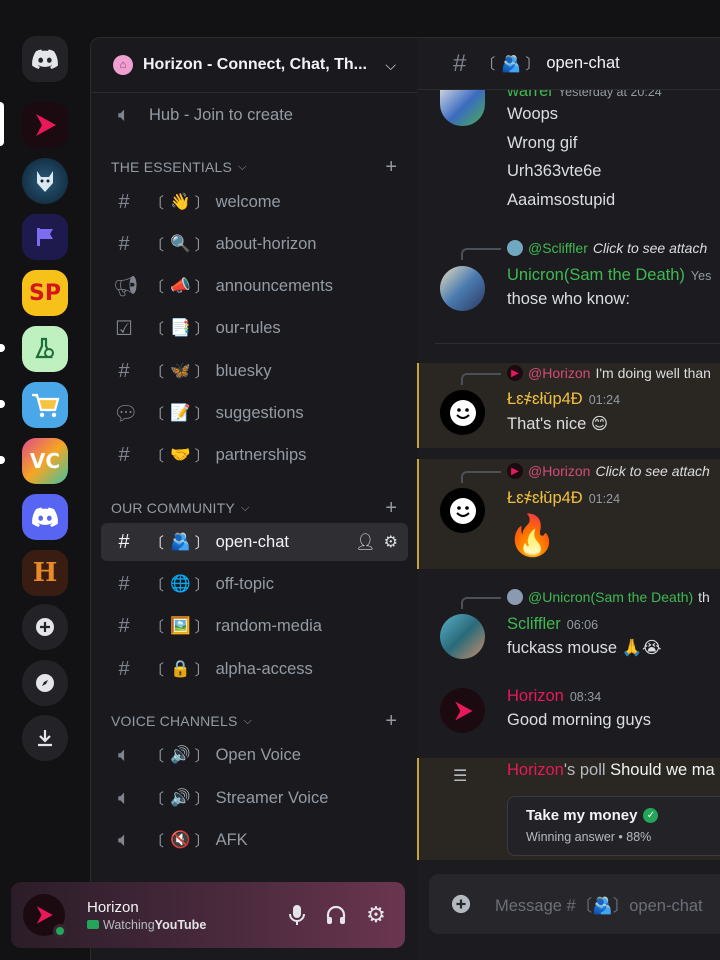 The width and height of the screenshot is (720, 960). What do you see at coordinates (376, 915) in the screenshot?
I see `user-settings-button: ⚙︎` at bounding box center [376, 915].